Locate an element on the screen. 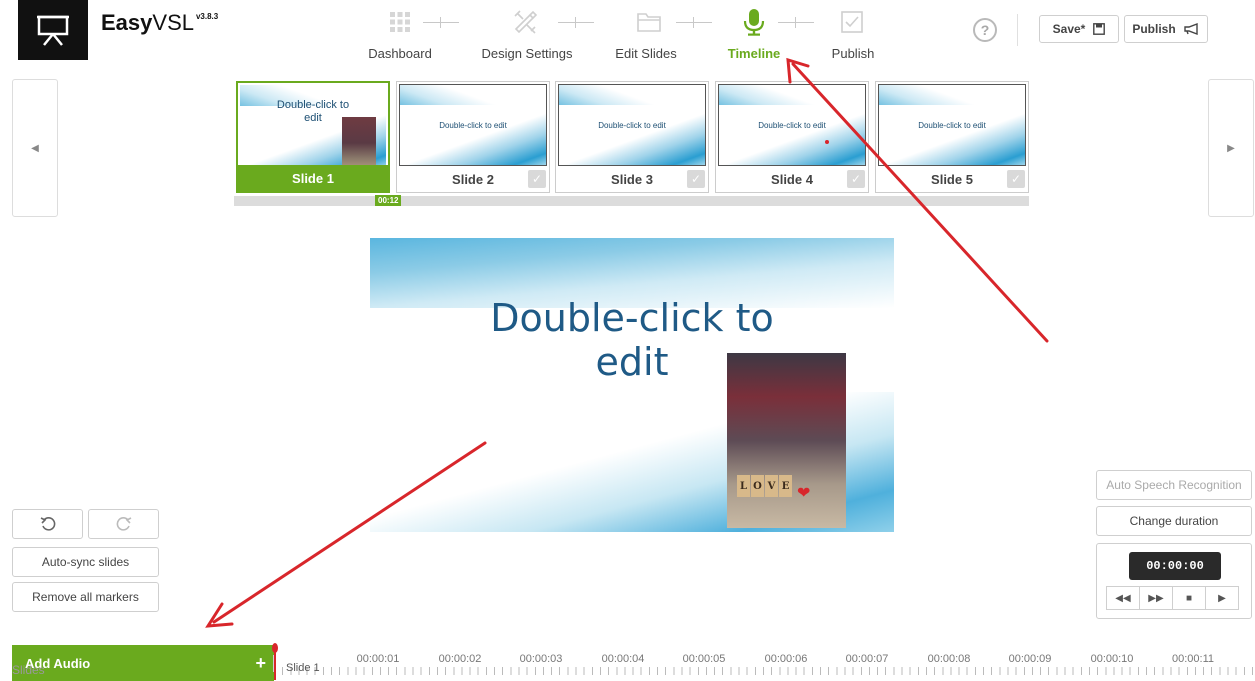 This screenshot has width=1255, height=681. folder-icon is located at coordinates (649, 22).